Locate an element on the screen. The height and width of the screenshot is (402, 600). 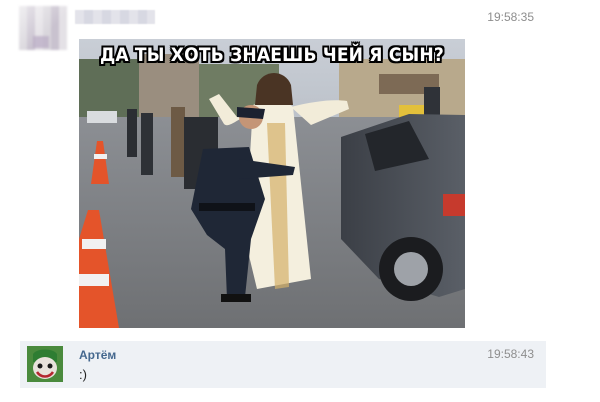
message-text: :) is located at coordinates (83, 374).